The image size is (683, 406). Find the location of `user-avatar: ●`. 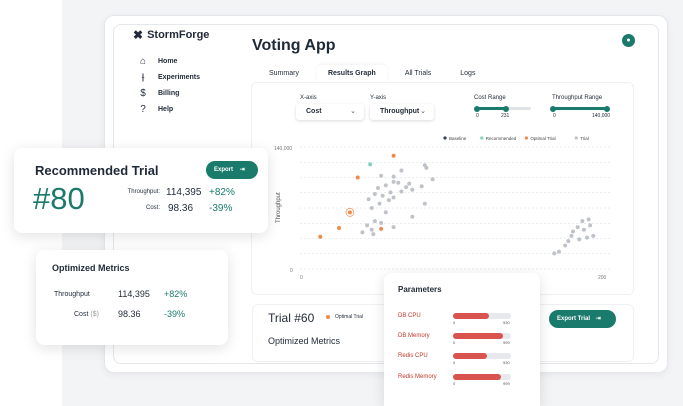

user-avatar: ● is located at coordinates (628, 40).